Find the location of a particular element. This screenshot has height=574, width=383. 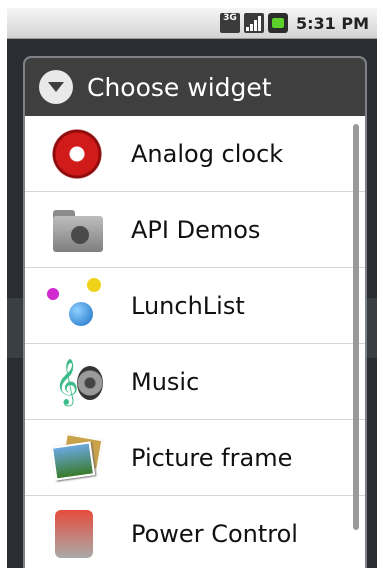

list-item-label: Music is located at coordinates (165, 381).